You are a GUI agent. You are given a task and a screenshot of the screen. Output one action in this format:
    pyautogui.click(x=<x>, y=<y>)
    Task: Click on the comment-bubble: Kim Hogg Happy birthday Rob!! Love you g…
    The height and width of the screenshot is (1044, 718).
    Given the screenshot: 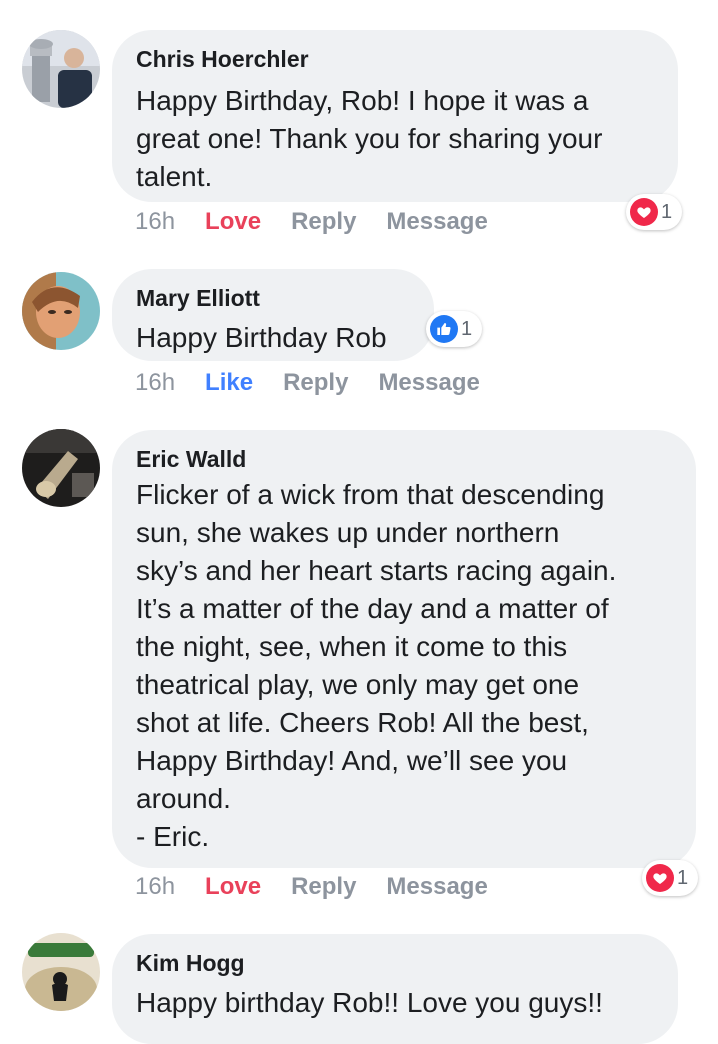 What is the action you would take?
    pyautogui.click(x=395, y=989)
    